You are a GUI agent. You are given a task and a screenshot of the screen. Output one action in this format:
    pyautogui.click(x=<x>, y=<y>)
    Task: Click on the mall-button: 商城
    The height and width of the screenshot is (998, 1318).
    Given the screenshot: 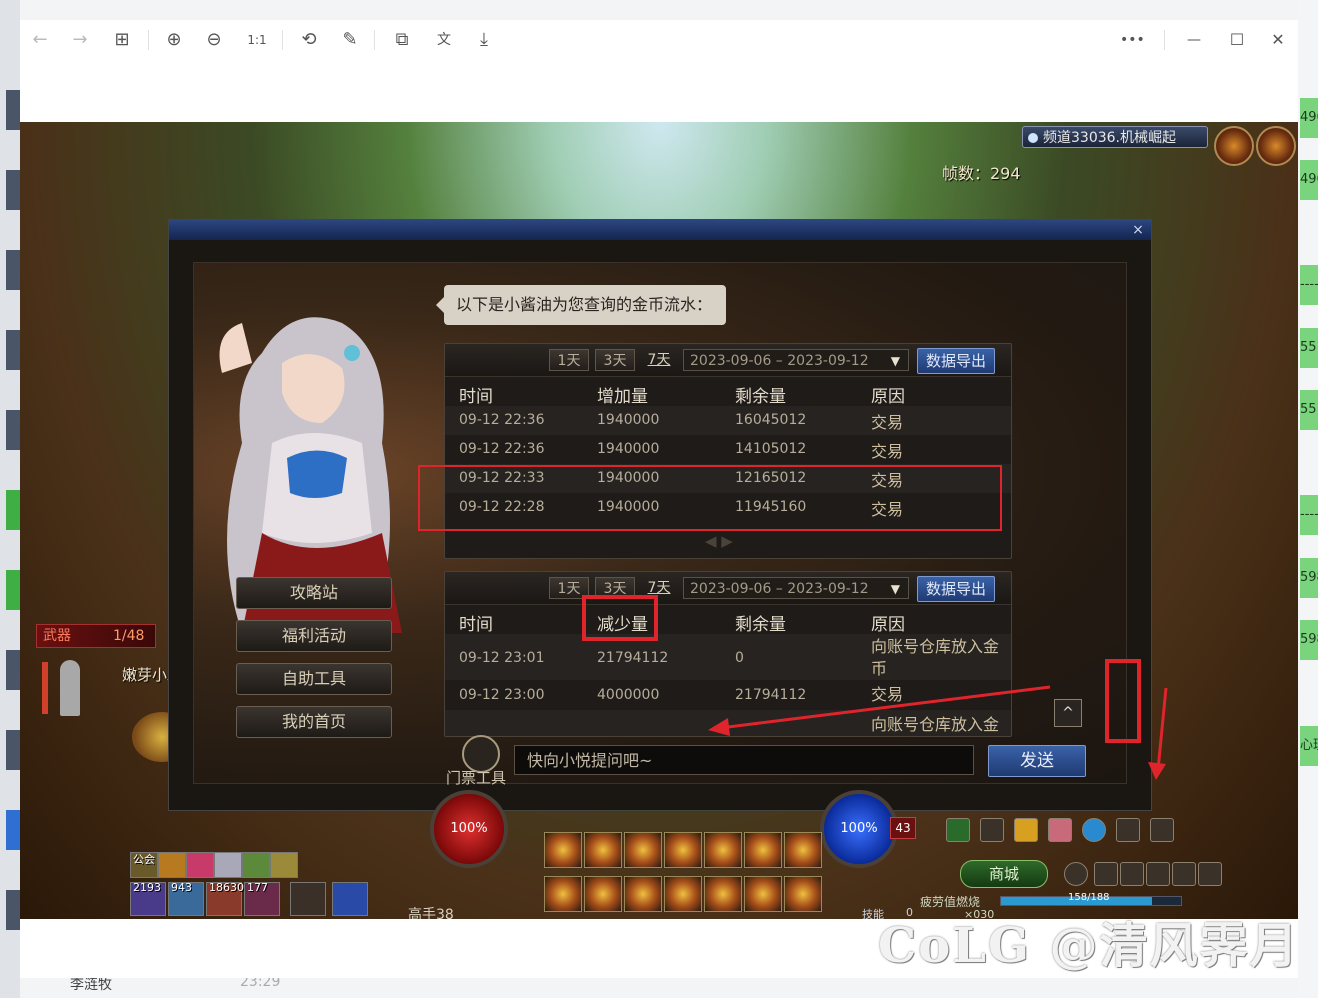 What is the action you would take?
    pyautogui.click(x=1004, y=874)
    